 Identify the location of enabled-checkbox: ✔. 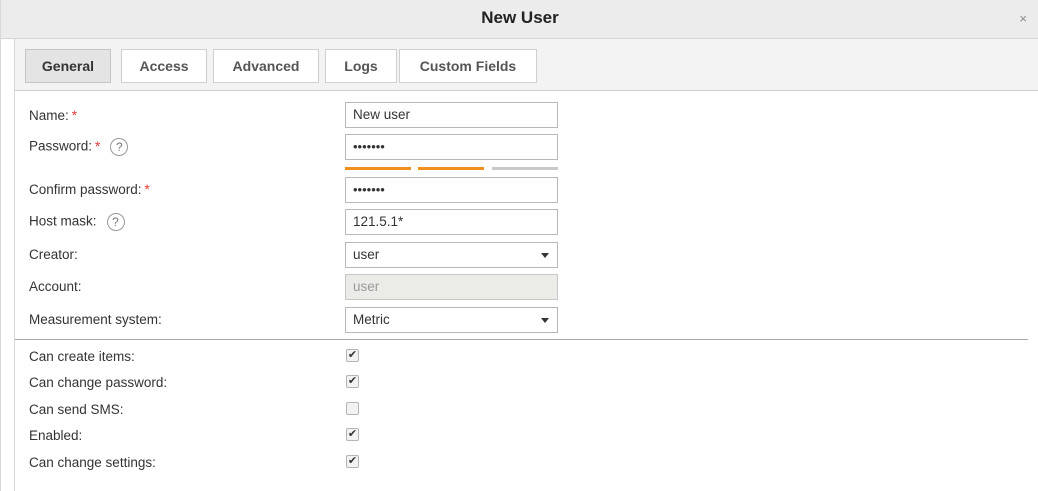
(352, 434).